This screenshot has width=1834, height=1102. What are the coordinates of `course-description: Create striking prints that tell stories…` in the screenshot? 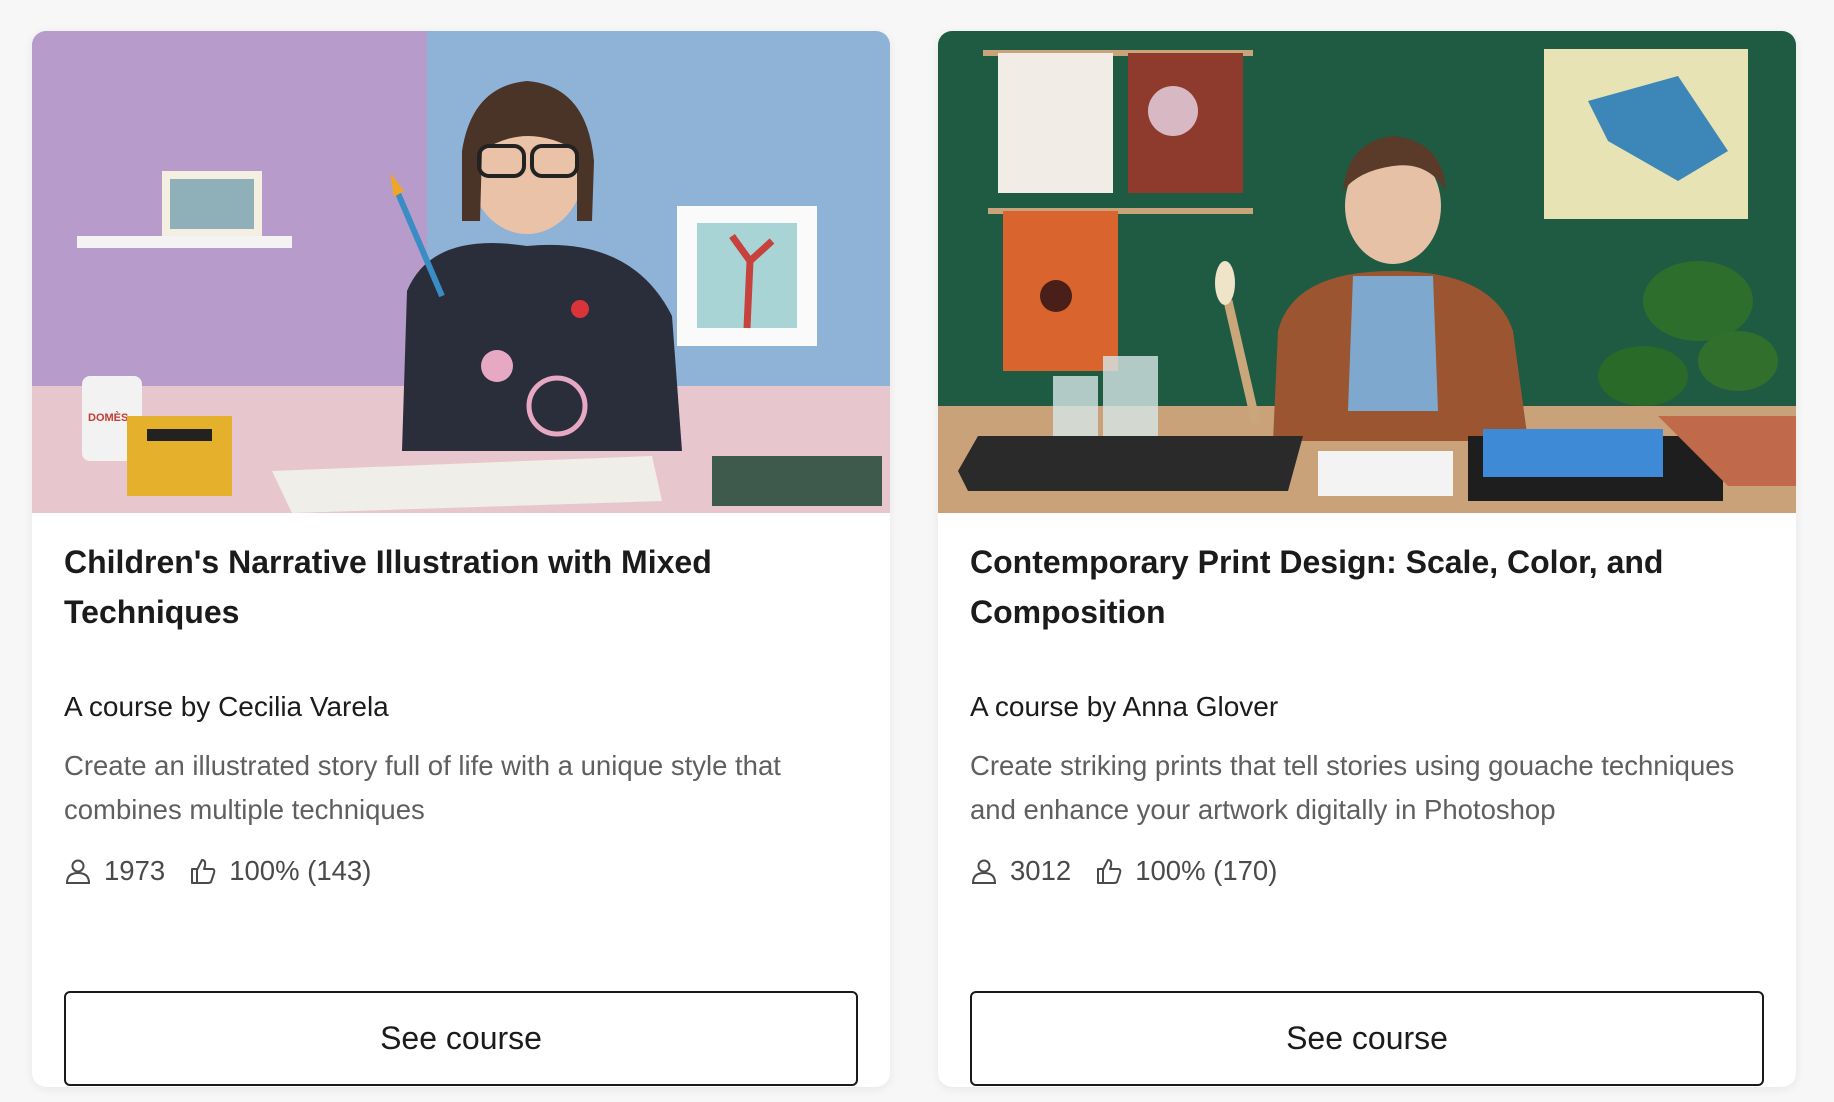 It's located at (1352, 787).